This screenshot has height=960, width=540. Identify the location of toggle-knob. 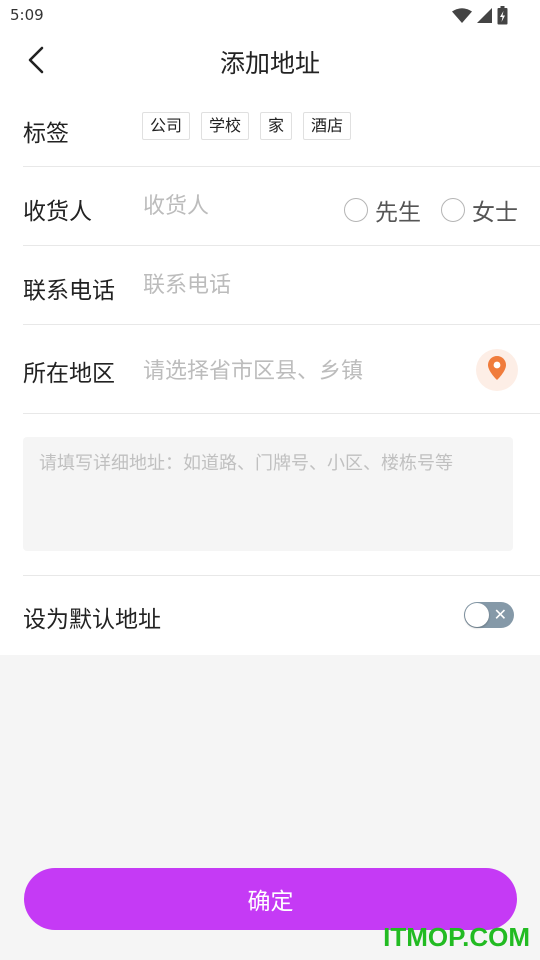
(477, 615).